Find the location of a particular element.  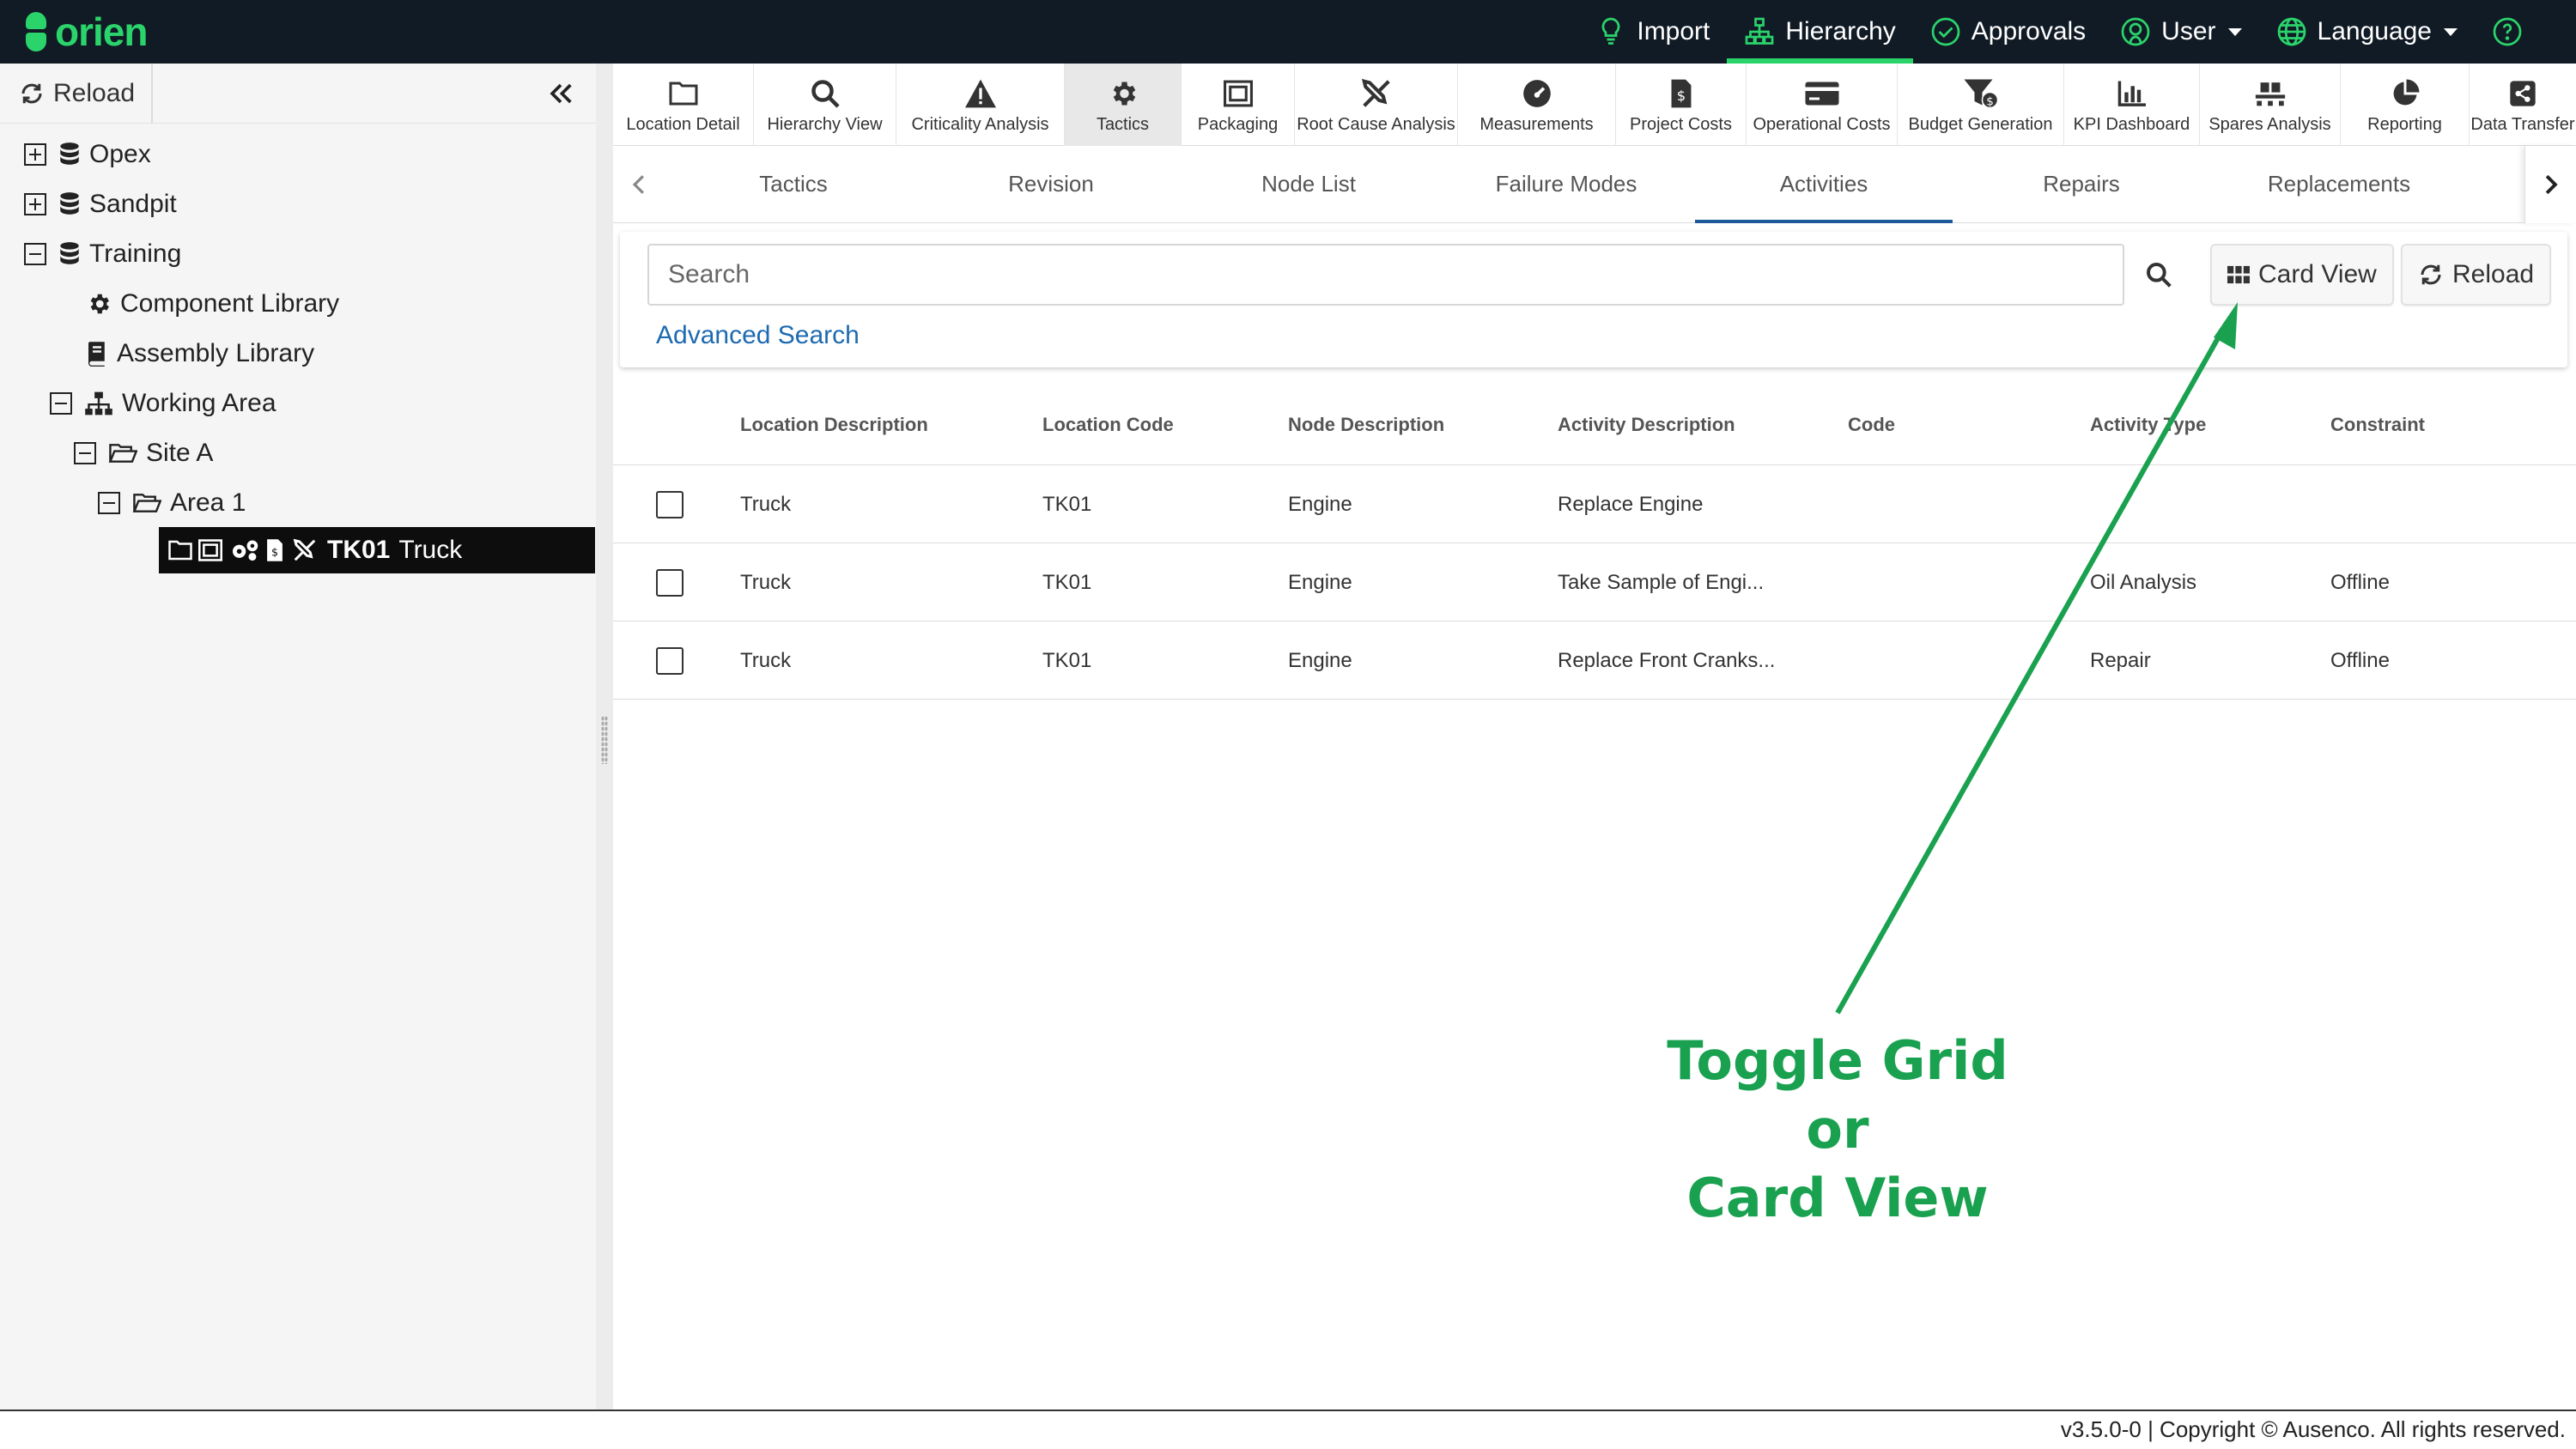

tree-node-training: Training is located at coordinates (102, 254).